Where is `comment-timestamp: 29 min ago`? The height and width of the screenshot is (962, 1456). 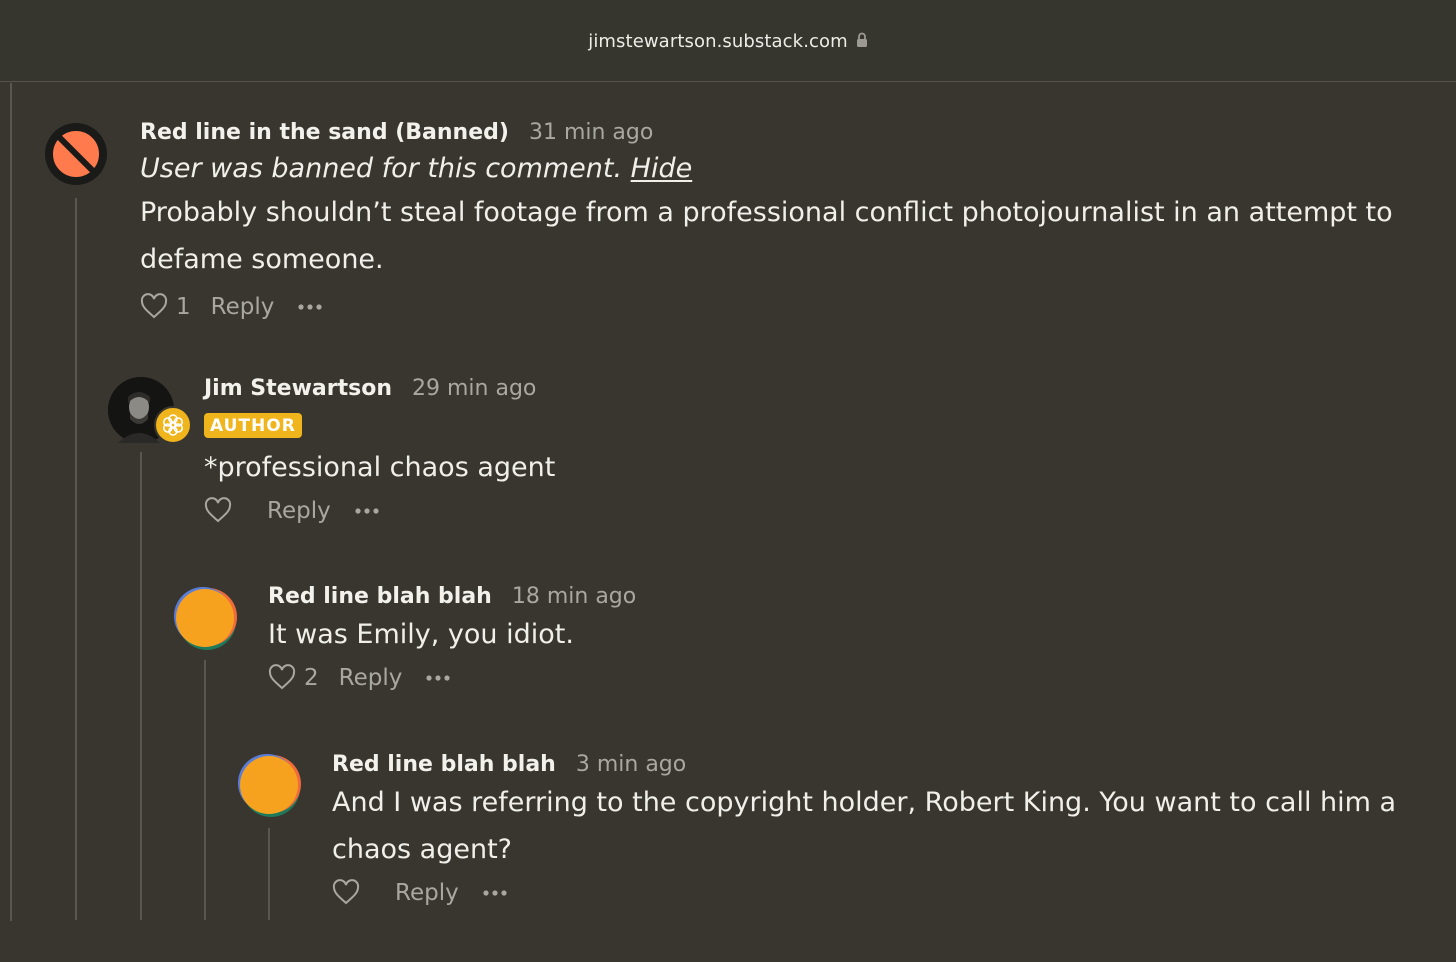 comment-timestamp: 29 min ago is located at coordinates (474, 388).